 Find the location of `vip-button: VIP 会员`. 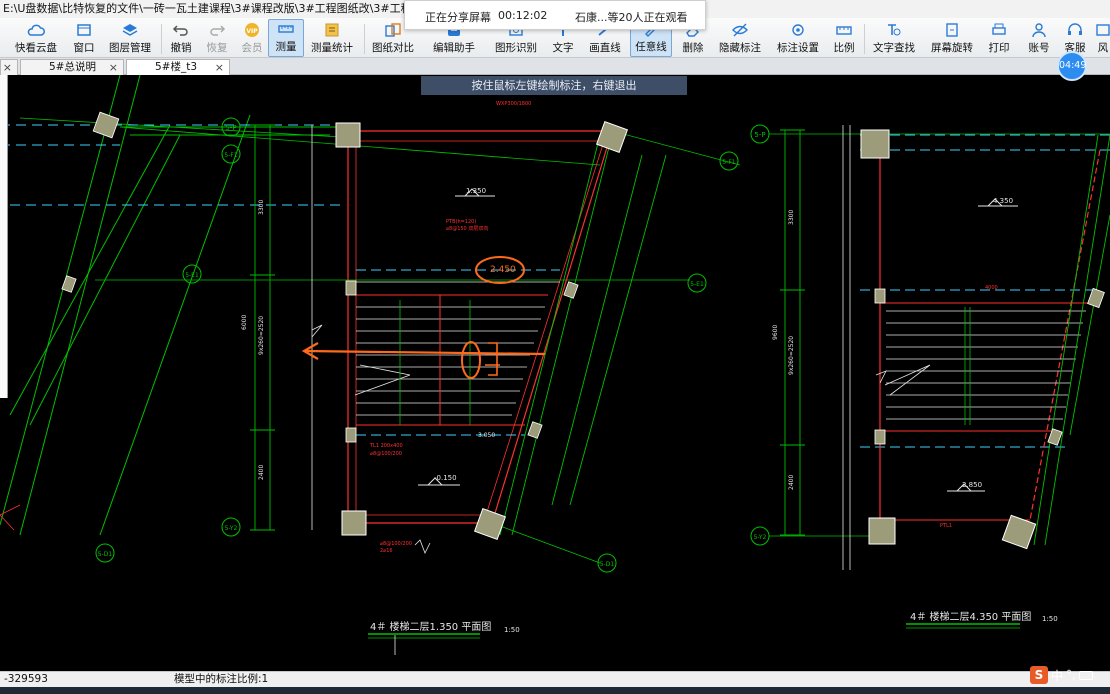

vip-button: VIP 会员 is located at coordinates (252, 38).